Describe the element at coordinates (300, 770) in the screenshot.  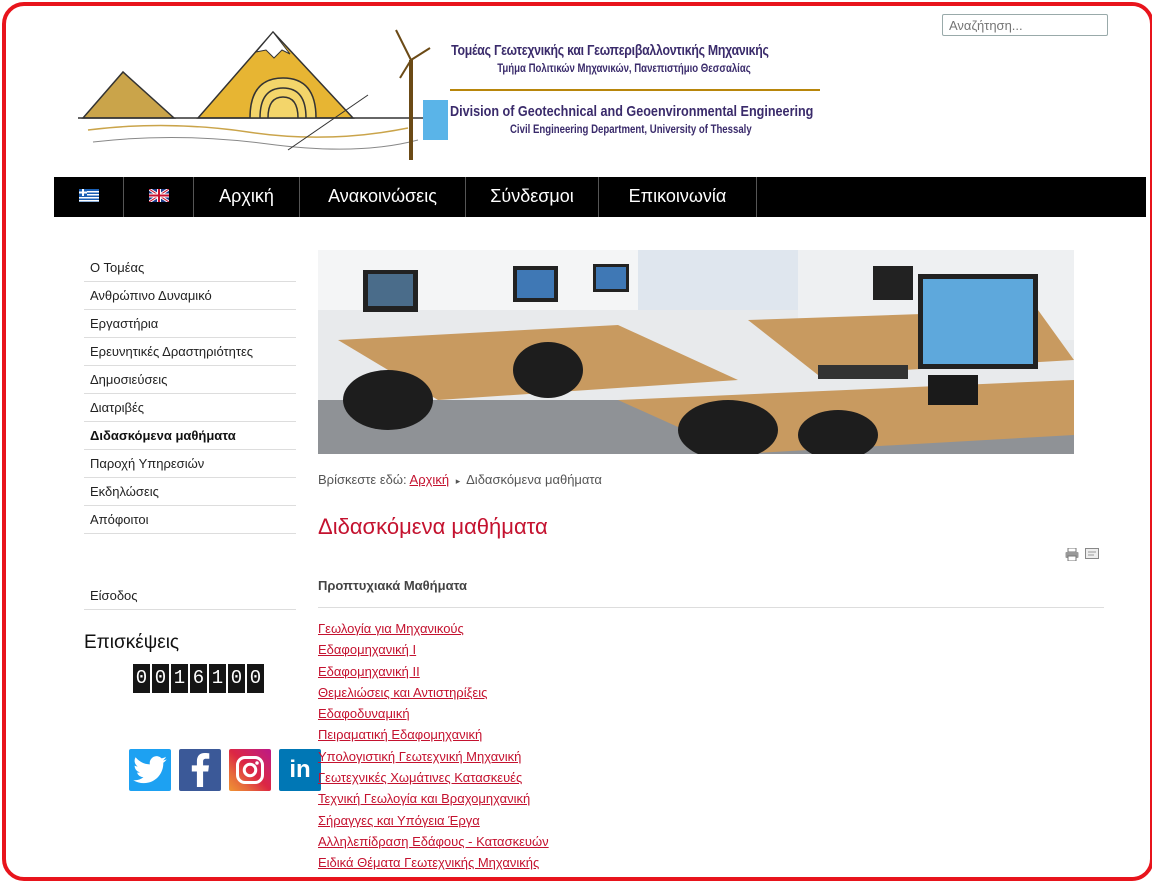
I see `linkedin-icon: in` at that location.